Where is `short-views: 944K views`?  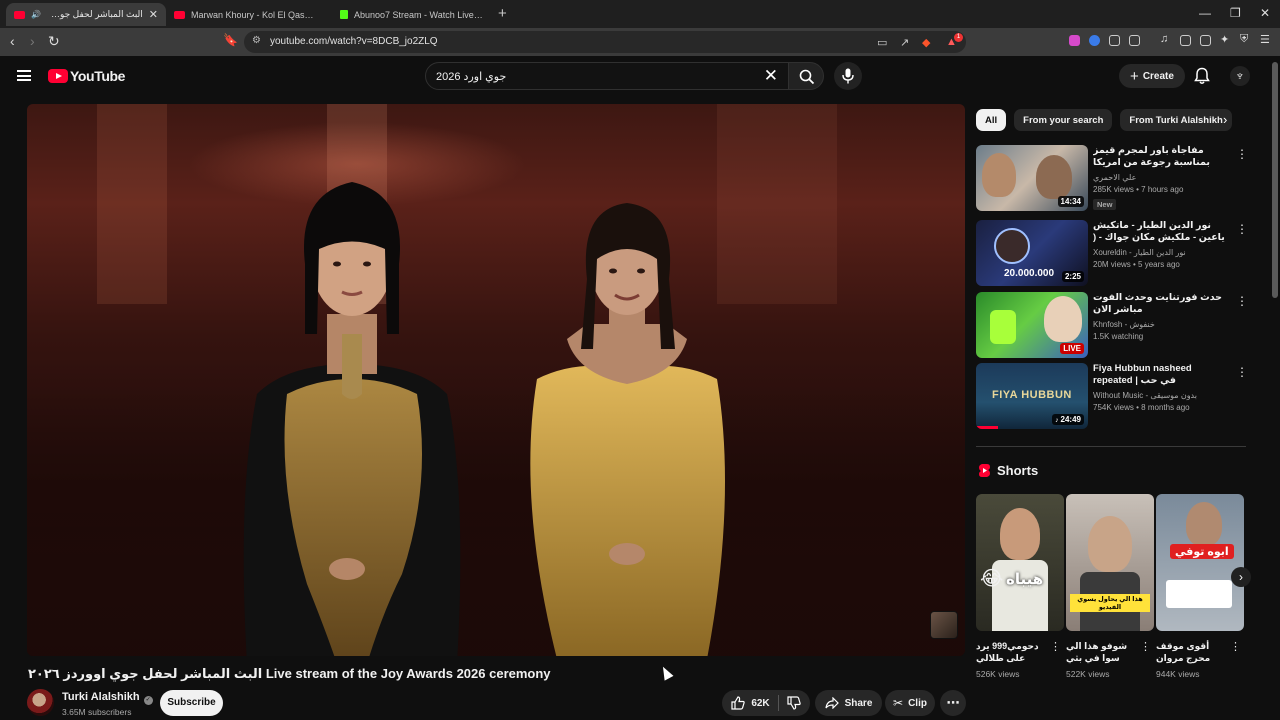 short-views: 944K views is located at coordinates (1178, 674).